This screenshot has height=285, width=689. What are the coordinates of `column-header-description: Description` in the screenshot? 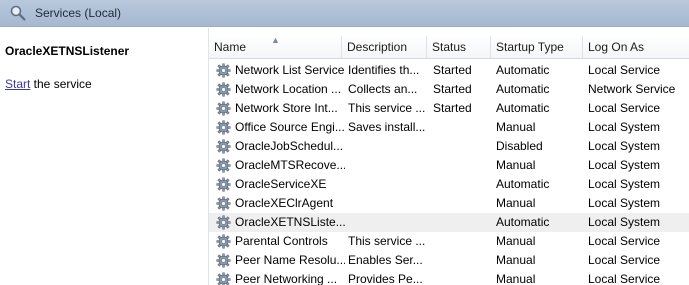 It's located at (384, 47).